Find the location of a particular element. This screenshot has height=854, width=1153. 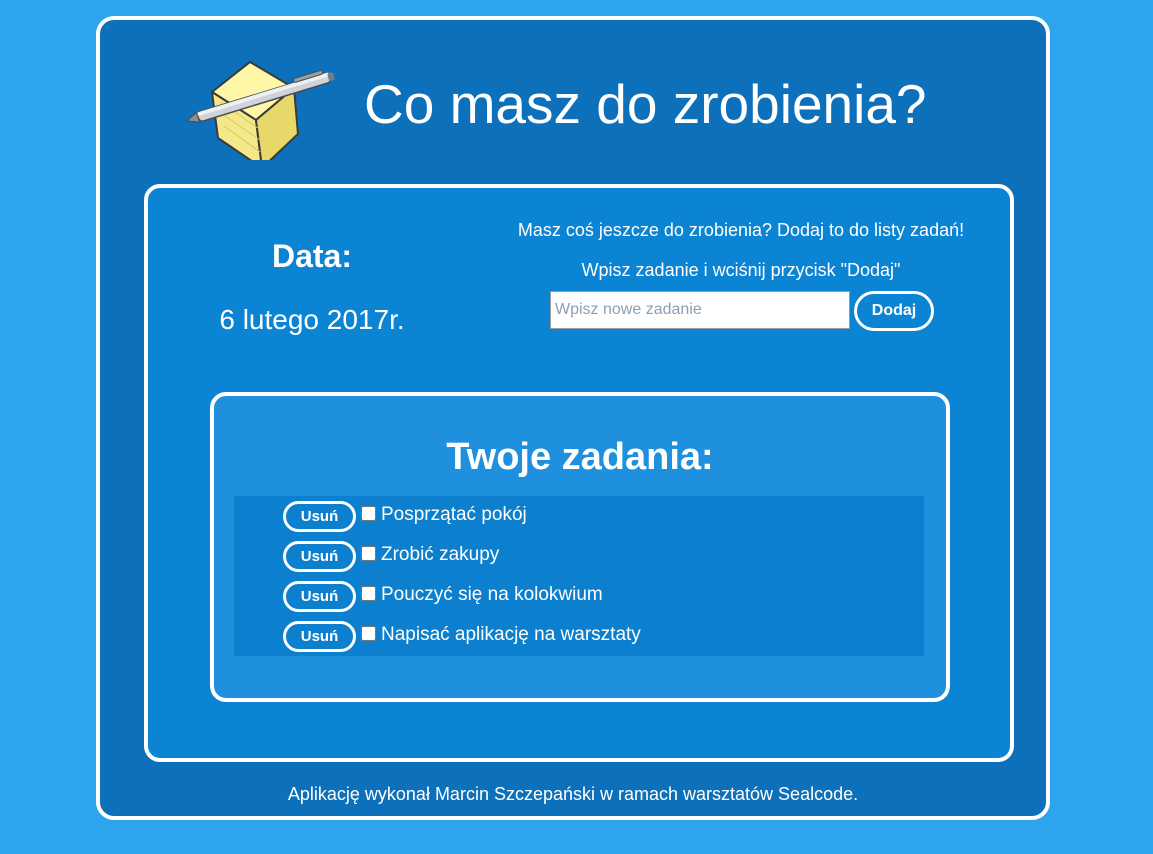

task-text: Pouczyć się na kolokwium is located at coordinates (492, 594).